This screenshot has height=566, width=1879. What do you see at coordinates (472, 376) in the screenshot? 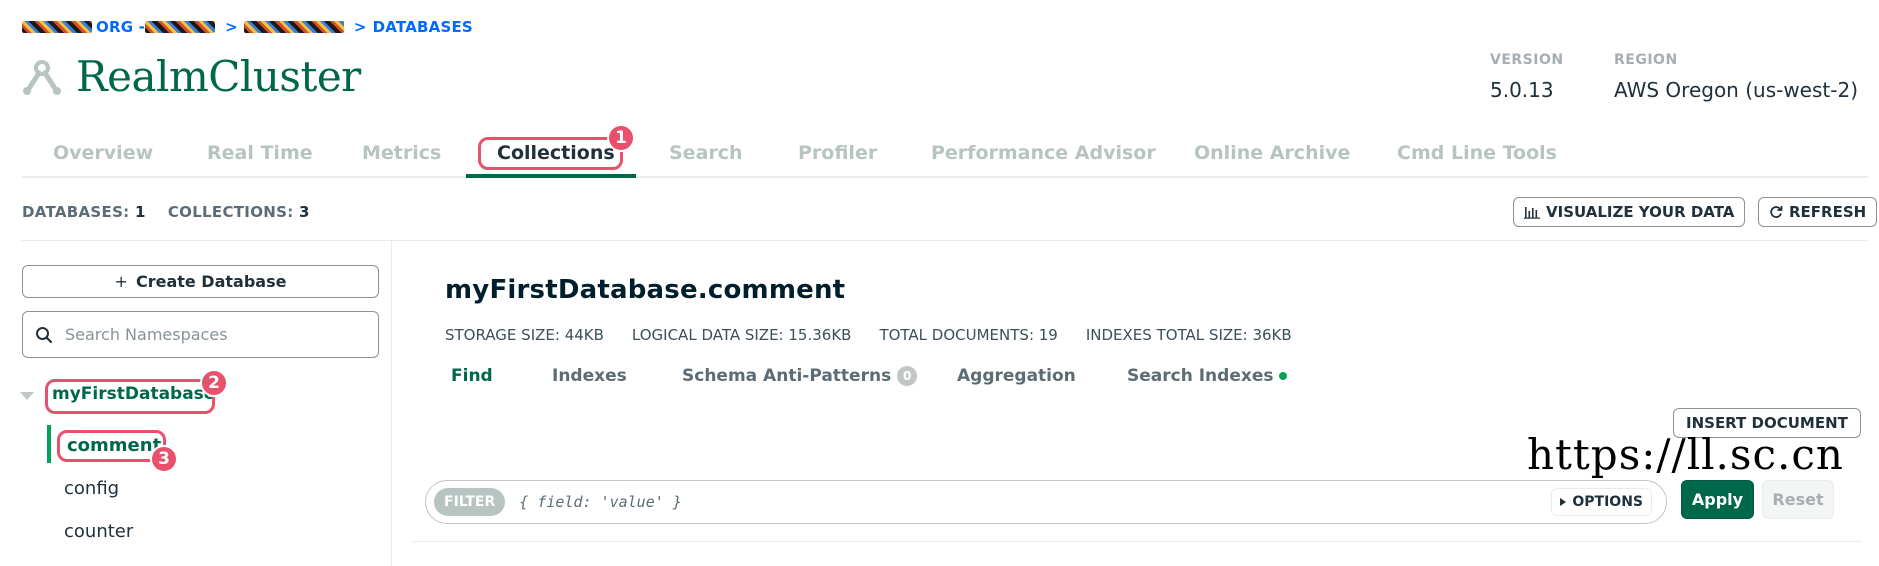
I see `subtab-find: Find` at bounding box center [472, 376].